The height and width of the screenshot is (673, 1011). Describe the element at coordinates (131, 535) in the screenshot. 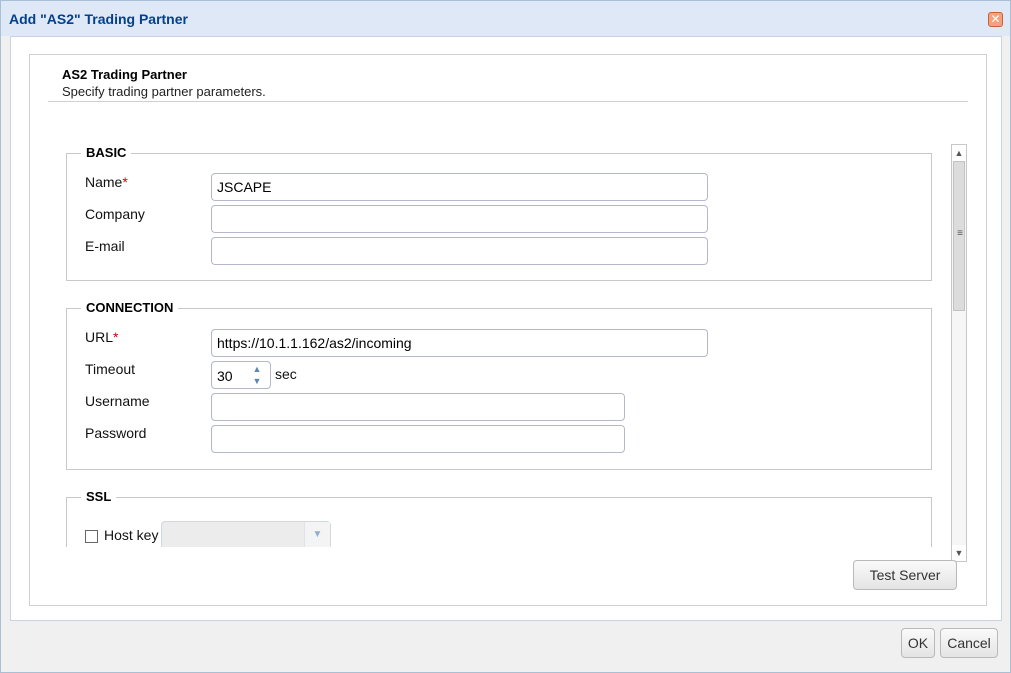

I see `host-key-label: Host key` at that location.